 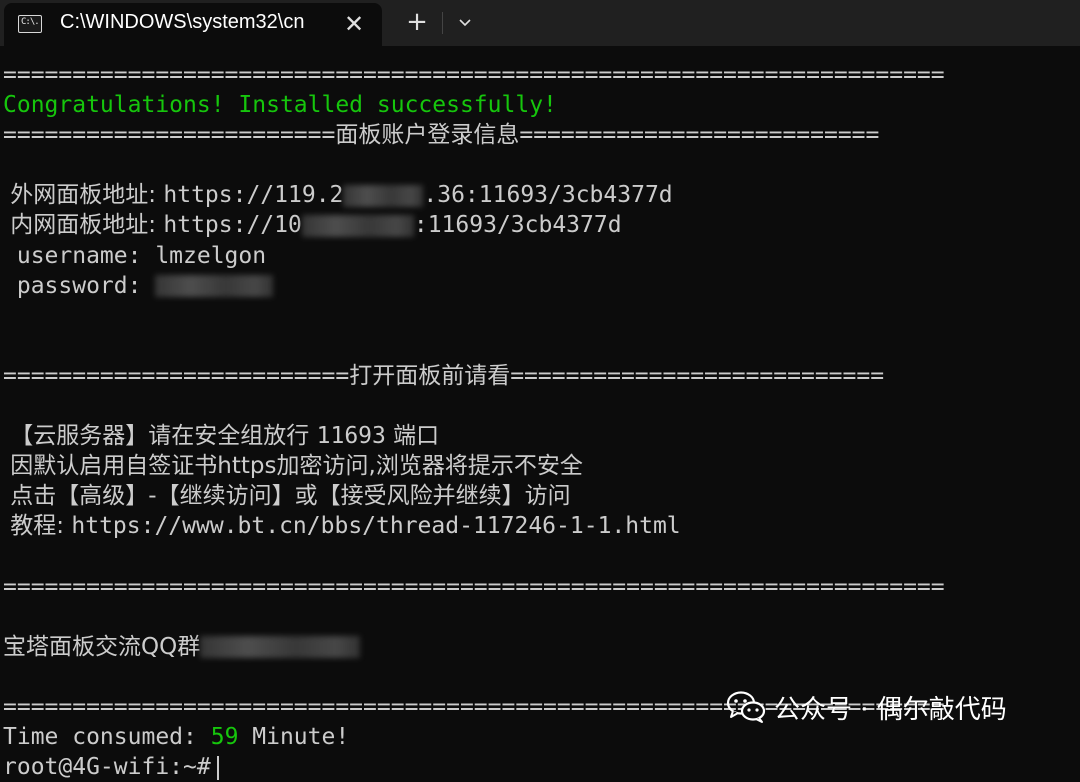 I want to click on external-panel-address: 外网面板地址: https://119.2.36:11693/3cb4377d, so click(x=338, y=195).